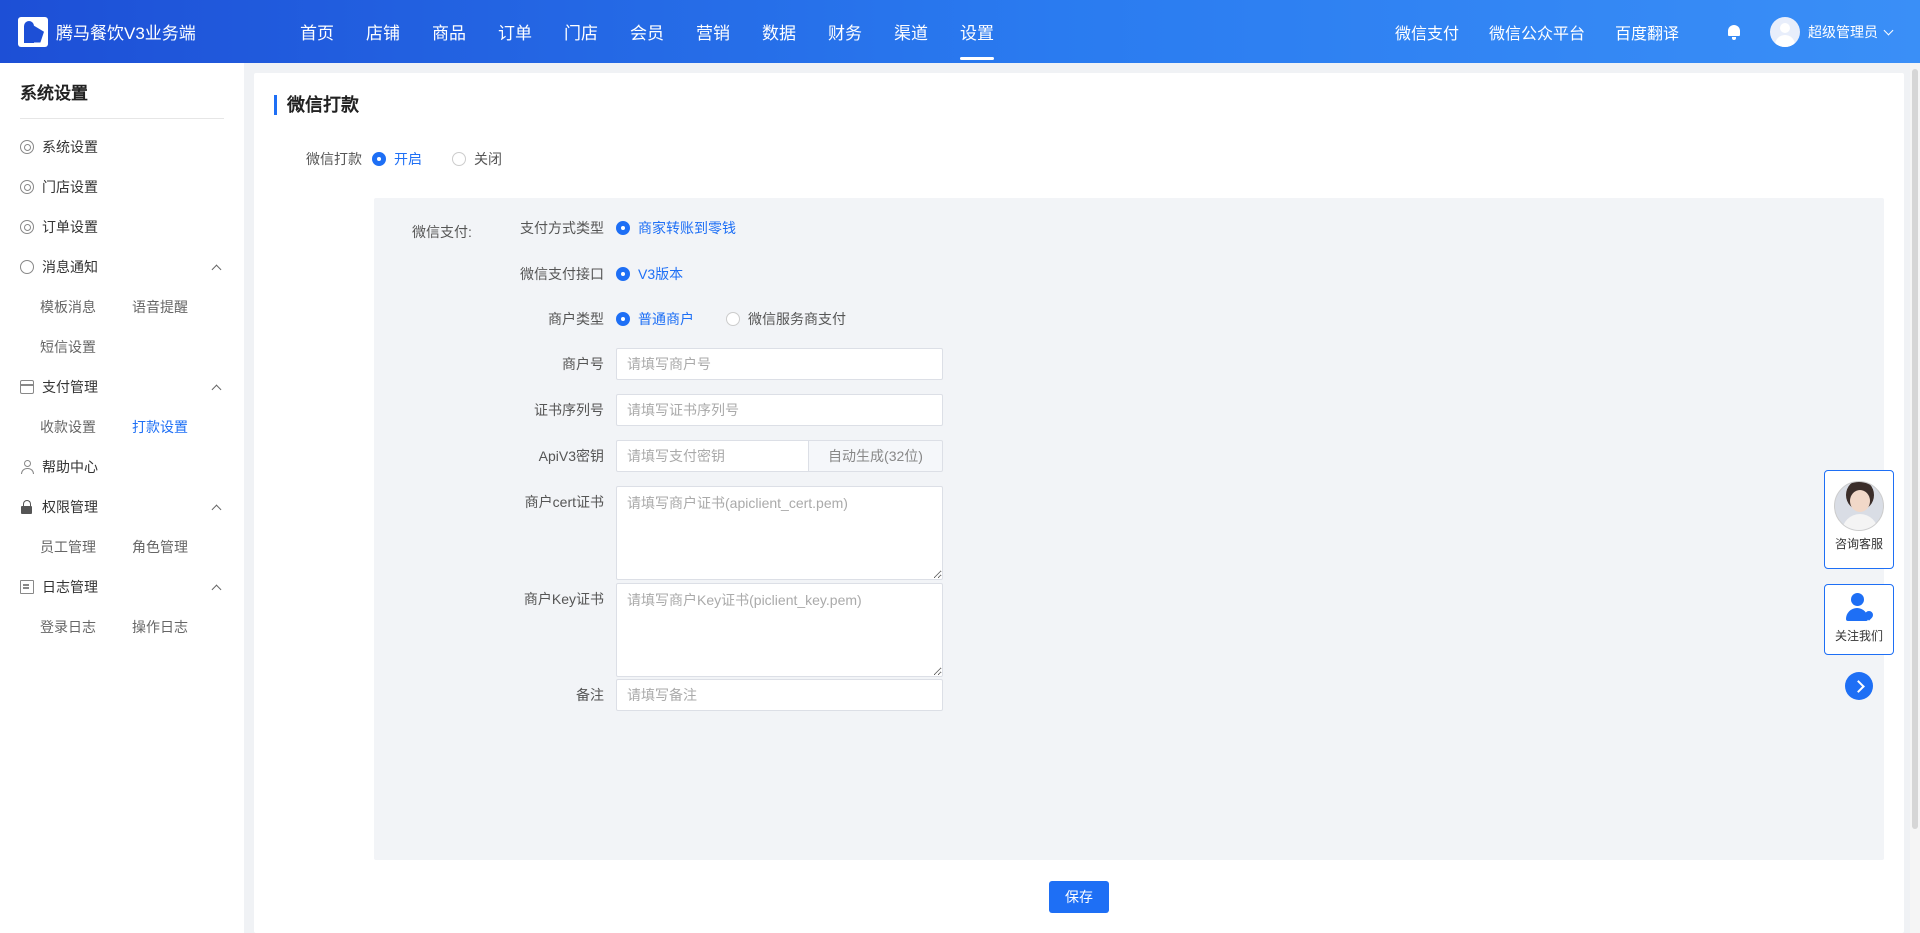 Image resolution: width=1920 pixels, height=933 pixels. I want to click on radio-label: 商家转账到零钱, so click(687, 228).